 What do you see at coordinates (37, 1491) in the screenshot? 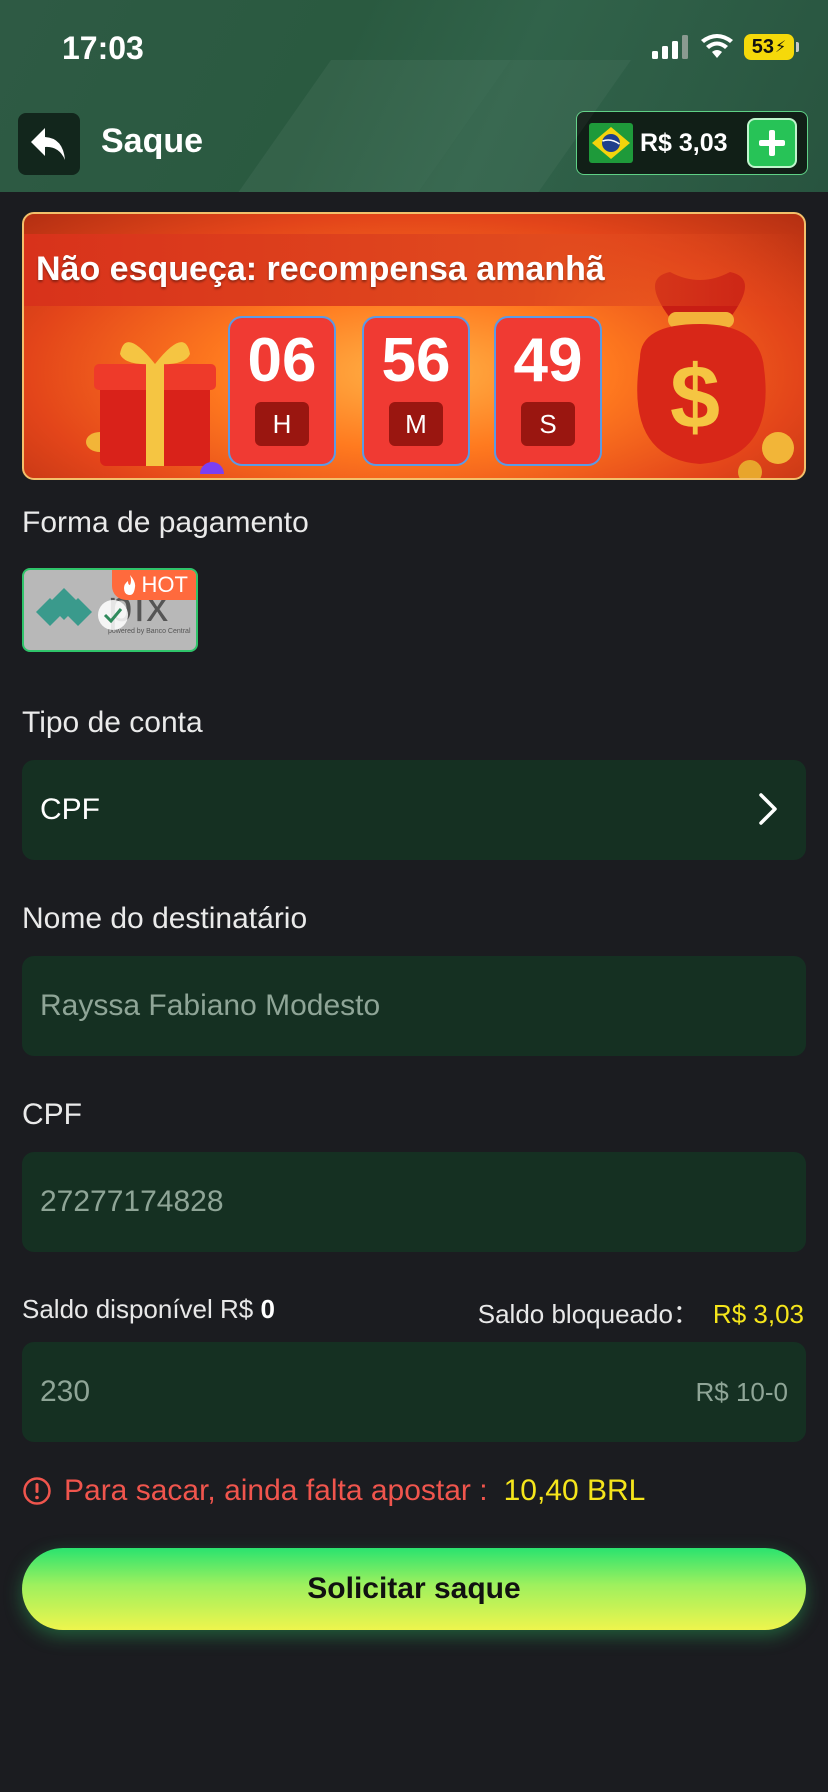
I see `alert-circle-icon` at bounding box center [37, 1491].